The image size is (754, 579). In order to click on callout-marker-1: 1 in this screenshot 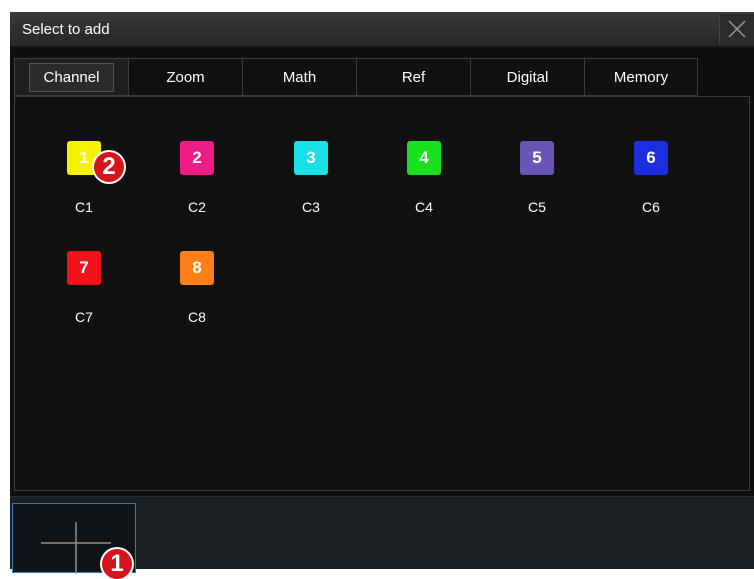, I will do `click(117, 564)`.